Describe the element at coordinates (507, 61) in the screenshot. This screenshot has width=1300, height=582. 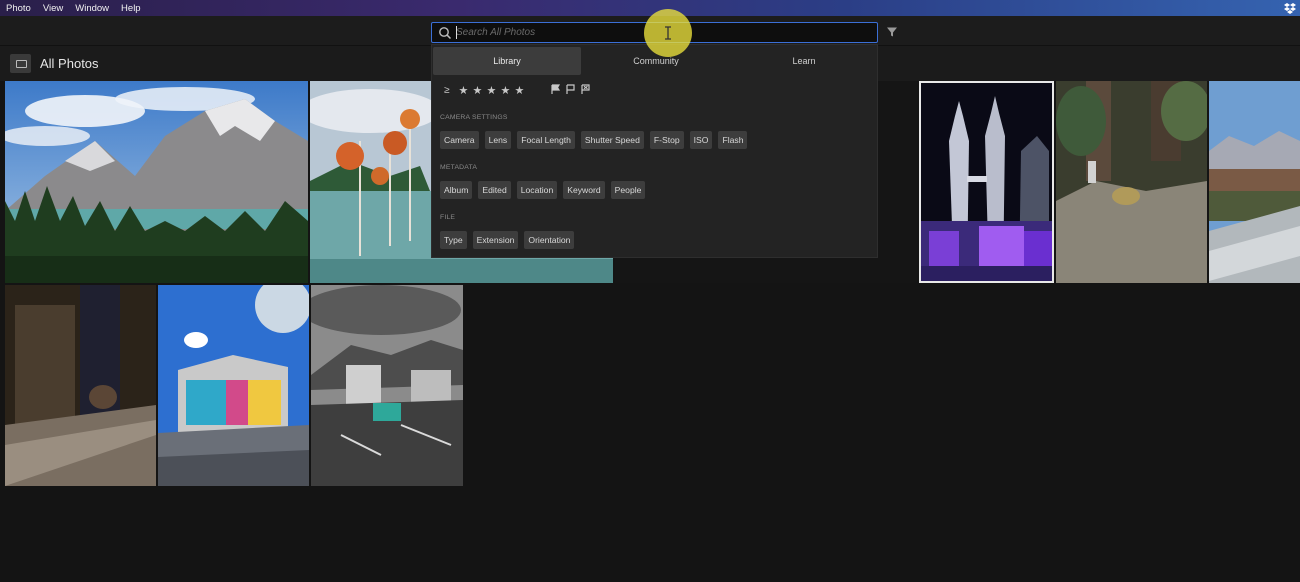
I see `tab-library: Library` at that location.